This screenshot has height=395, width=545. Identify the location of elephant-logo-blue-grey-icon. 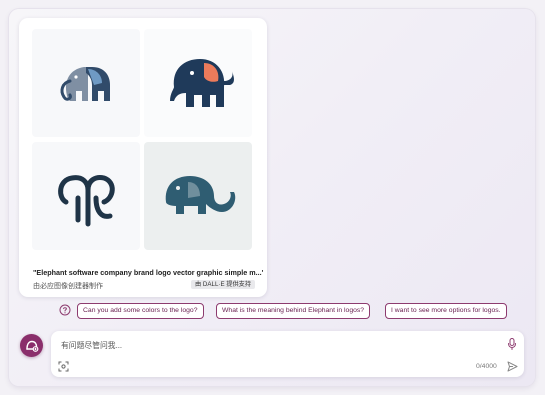
(85, 84).